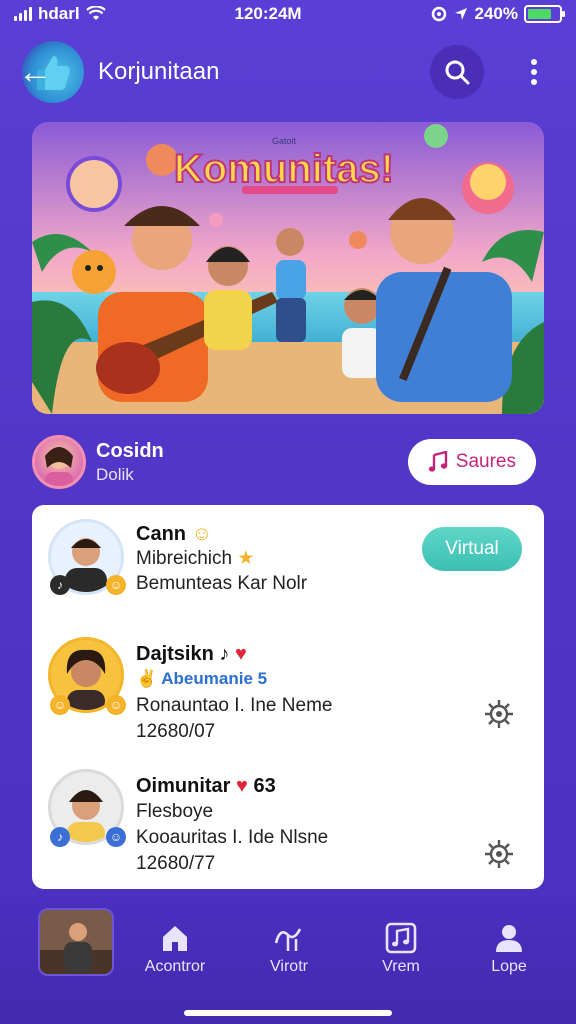 Image resolution: width=576 pixels, height=1024 pixels. I want to click on wifi-icon, so click(95, 13).